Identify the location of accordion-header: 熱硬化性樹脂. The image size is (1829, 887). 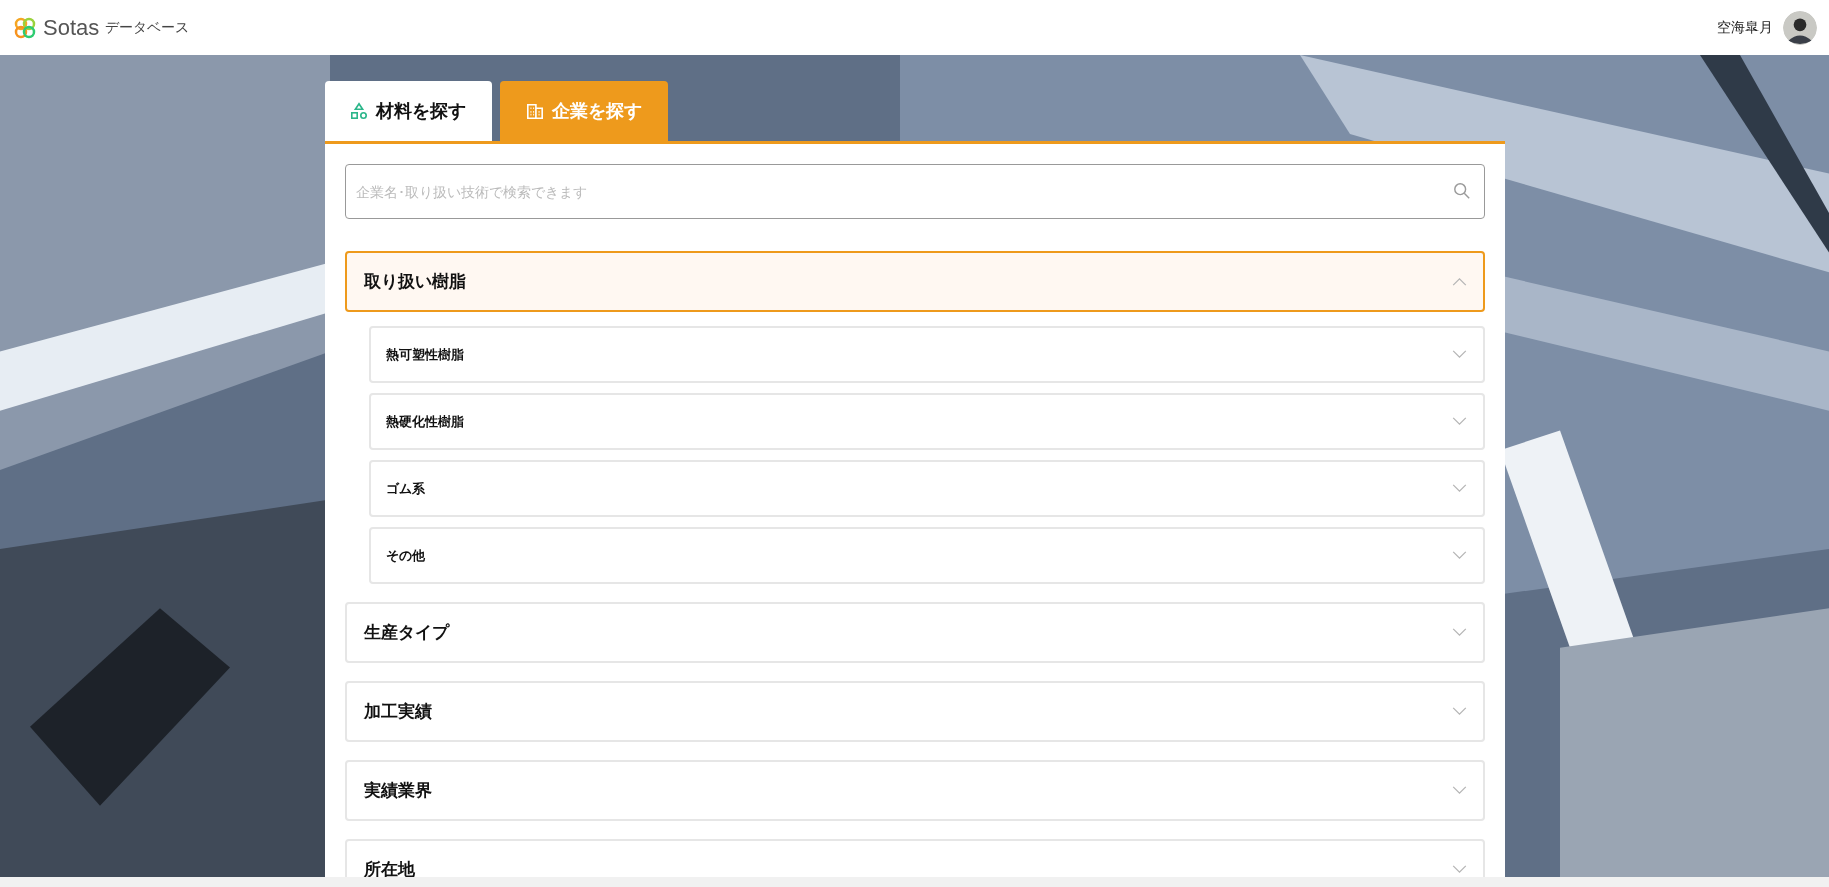
(926, 421).